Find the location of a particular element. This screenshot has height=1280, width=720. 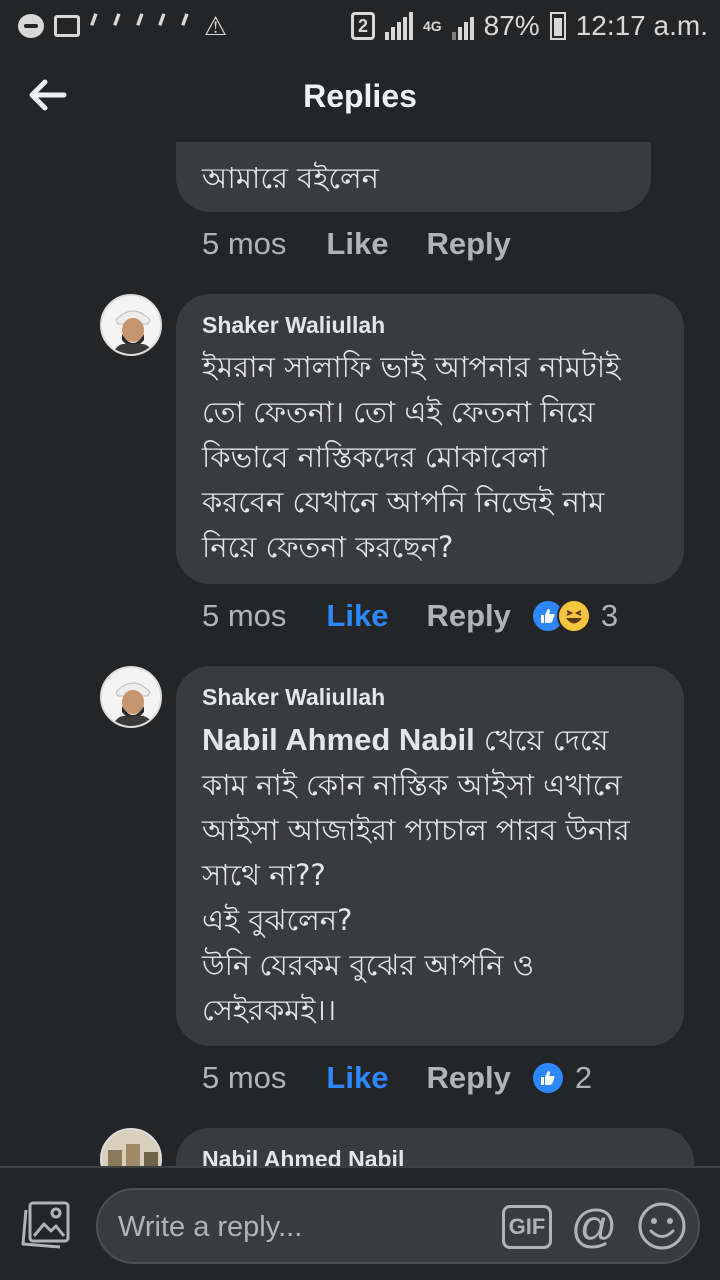

gallery-notification-icon is located at coordinates (67, 26).